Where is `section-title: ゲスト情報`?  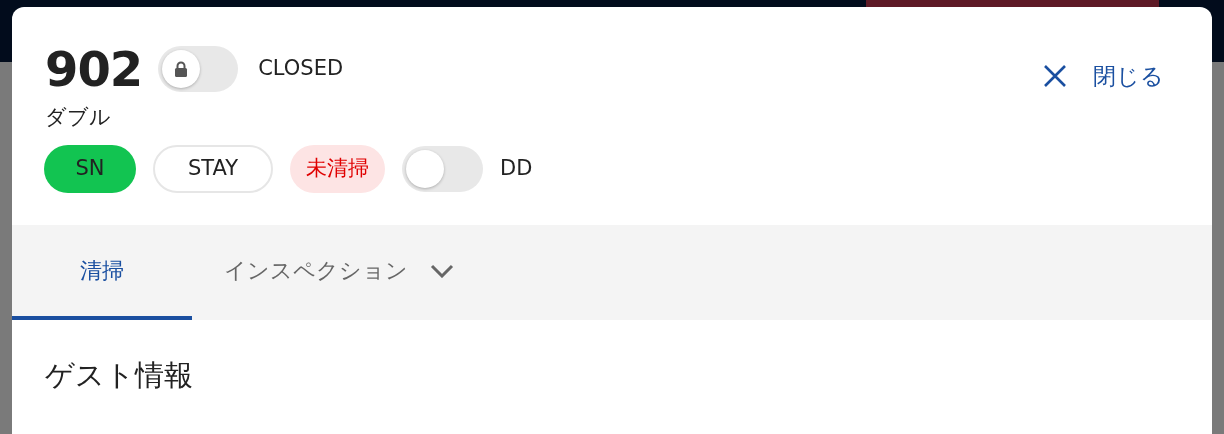 section-title: ゲスト情報 is located at coordinates (119, 375).